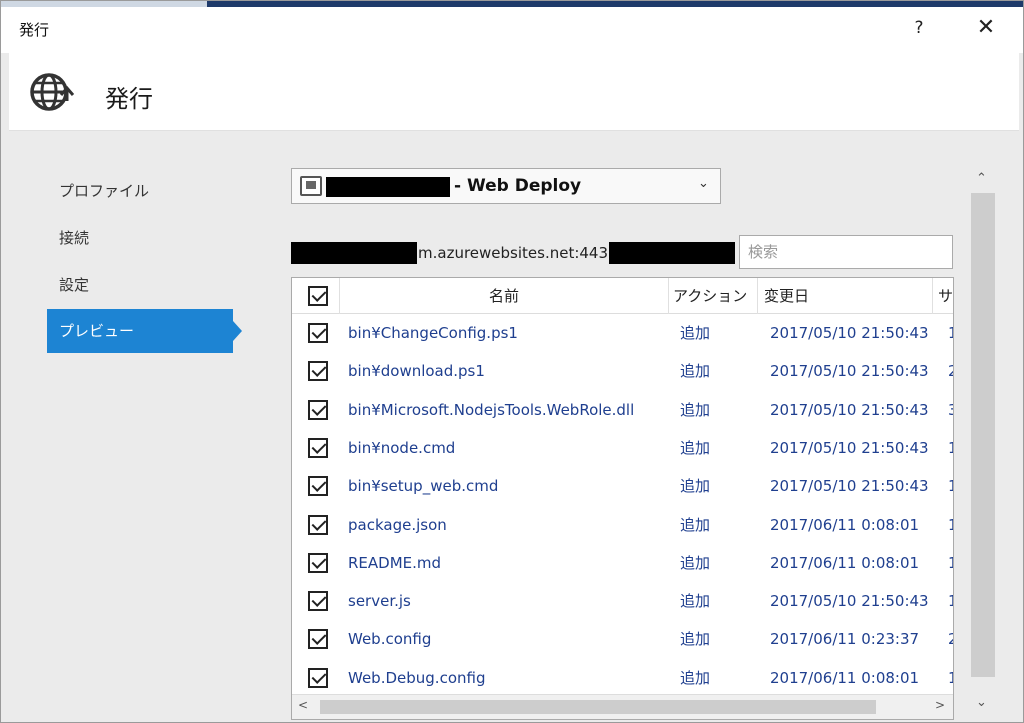  I want to click on file-name: bin¥setup_web.cmd, so click(423, 486).